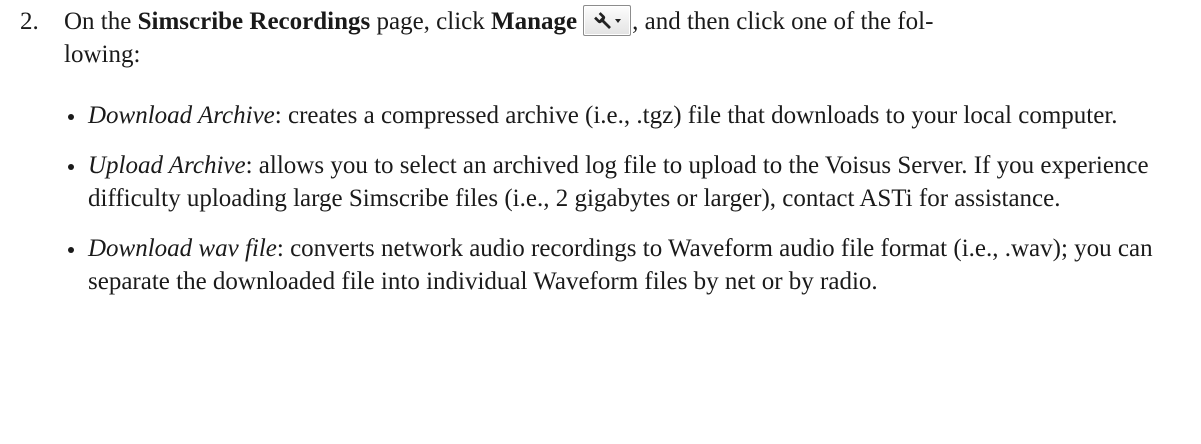  Describe the element at coordinates (783, 21) in the screenshot. I see `step-text-tail: , and then click one of the fol-` at that location.